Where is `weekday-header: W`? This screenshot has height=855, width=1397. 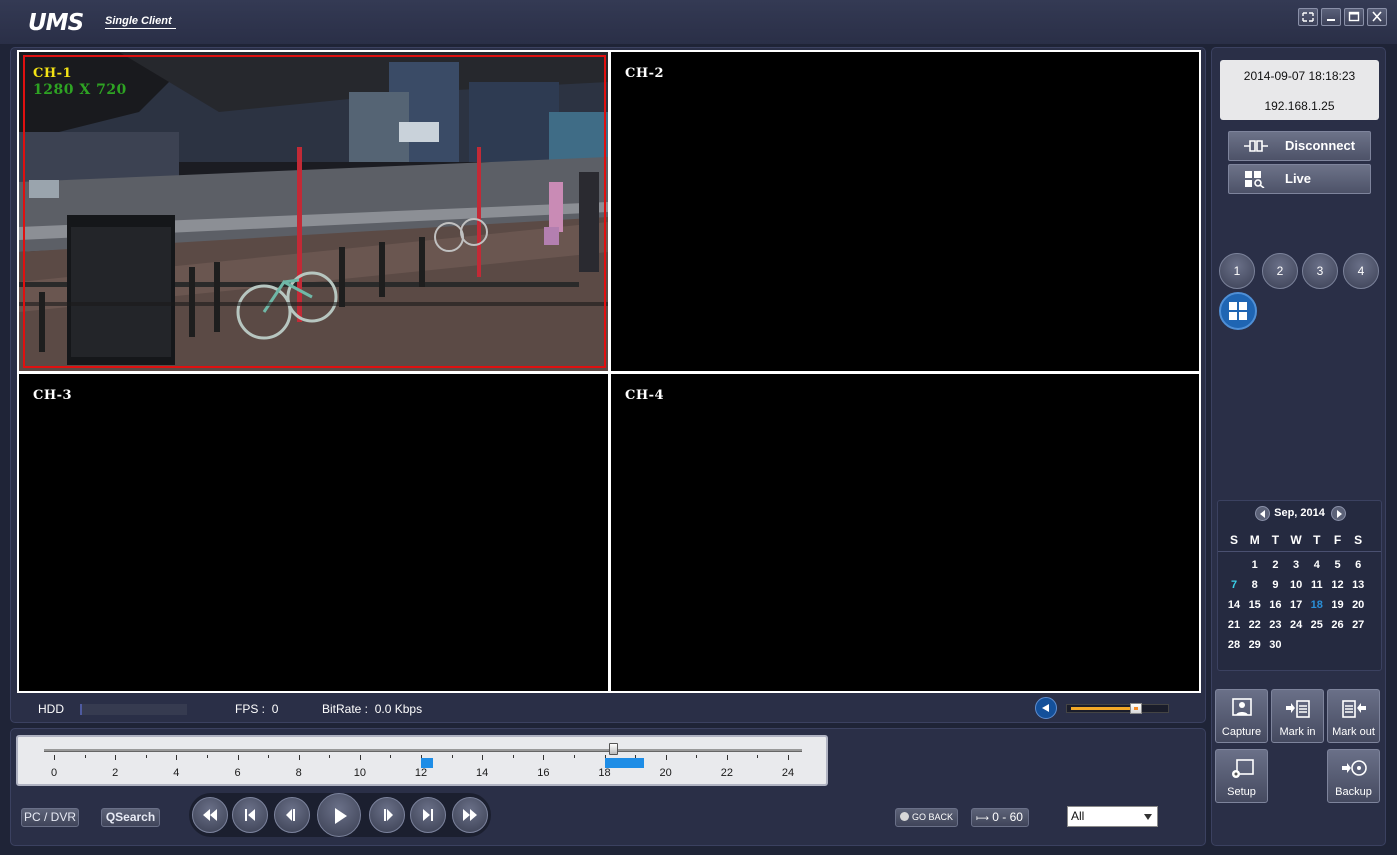
weekday-header: W is located at coordinates (1296, 540).